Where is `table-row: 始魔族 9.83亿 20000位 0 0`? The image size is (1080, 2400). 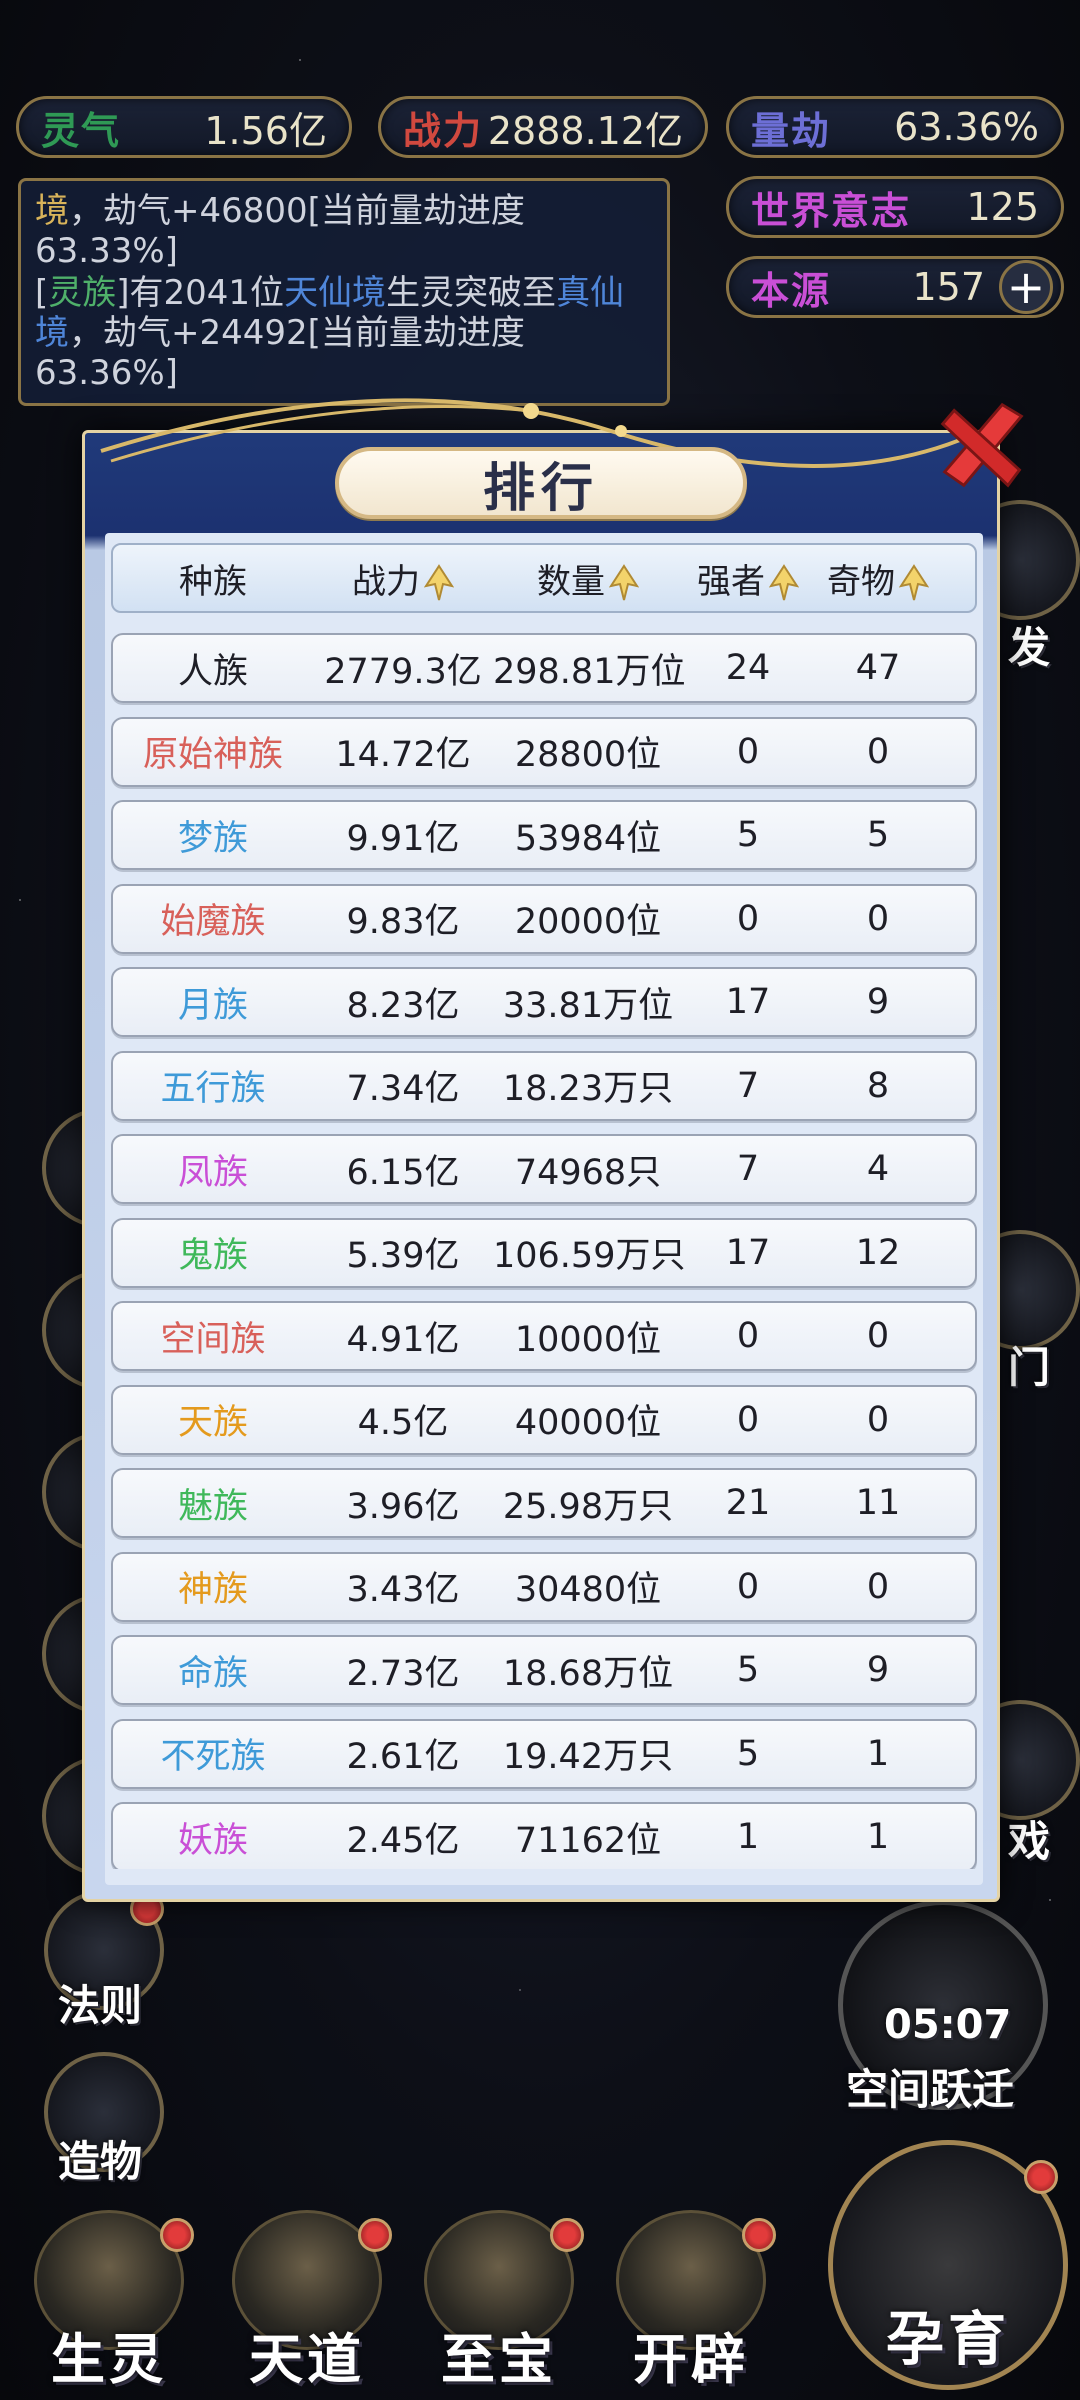 table-row: 始魔族 9.83亿 20000位 0 0 is located at coordinates (544, 918).